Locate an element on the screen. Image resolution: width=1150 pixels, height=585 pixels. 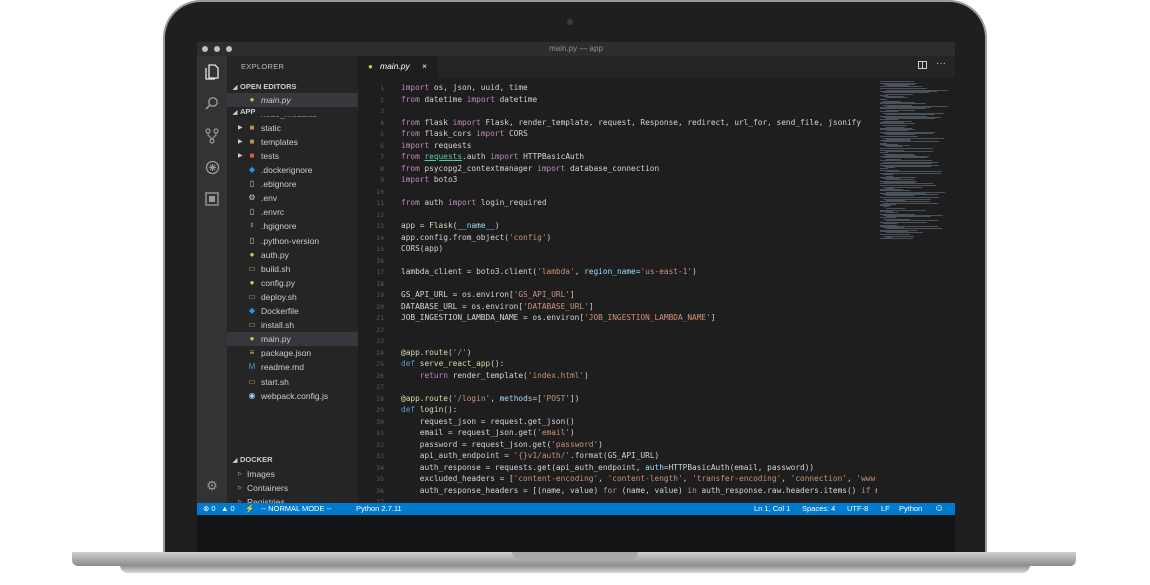
feedback-smiley-icon: ☺ is located at coordinates (939, 509).